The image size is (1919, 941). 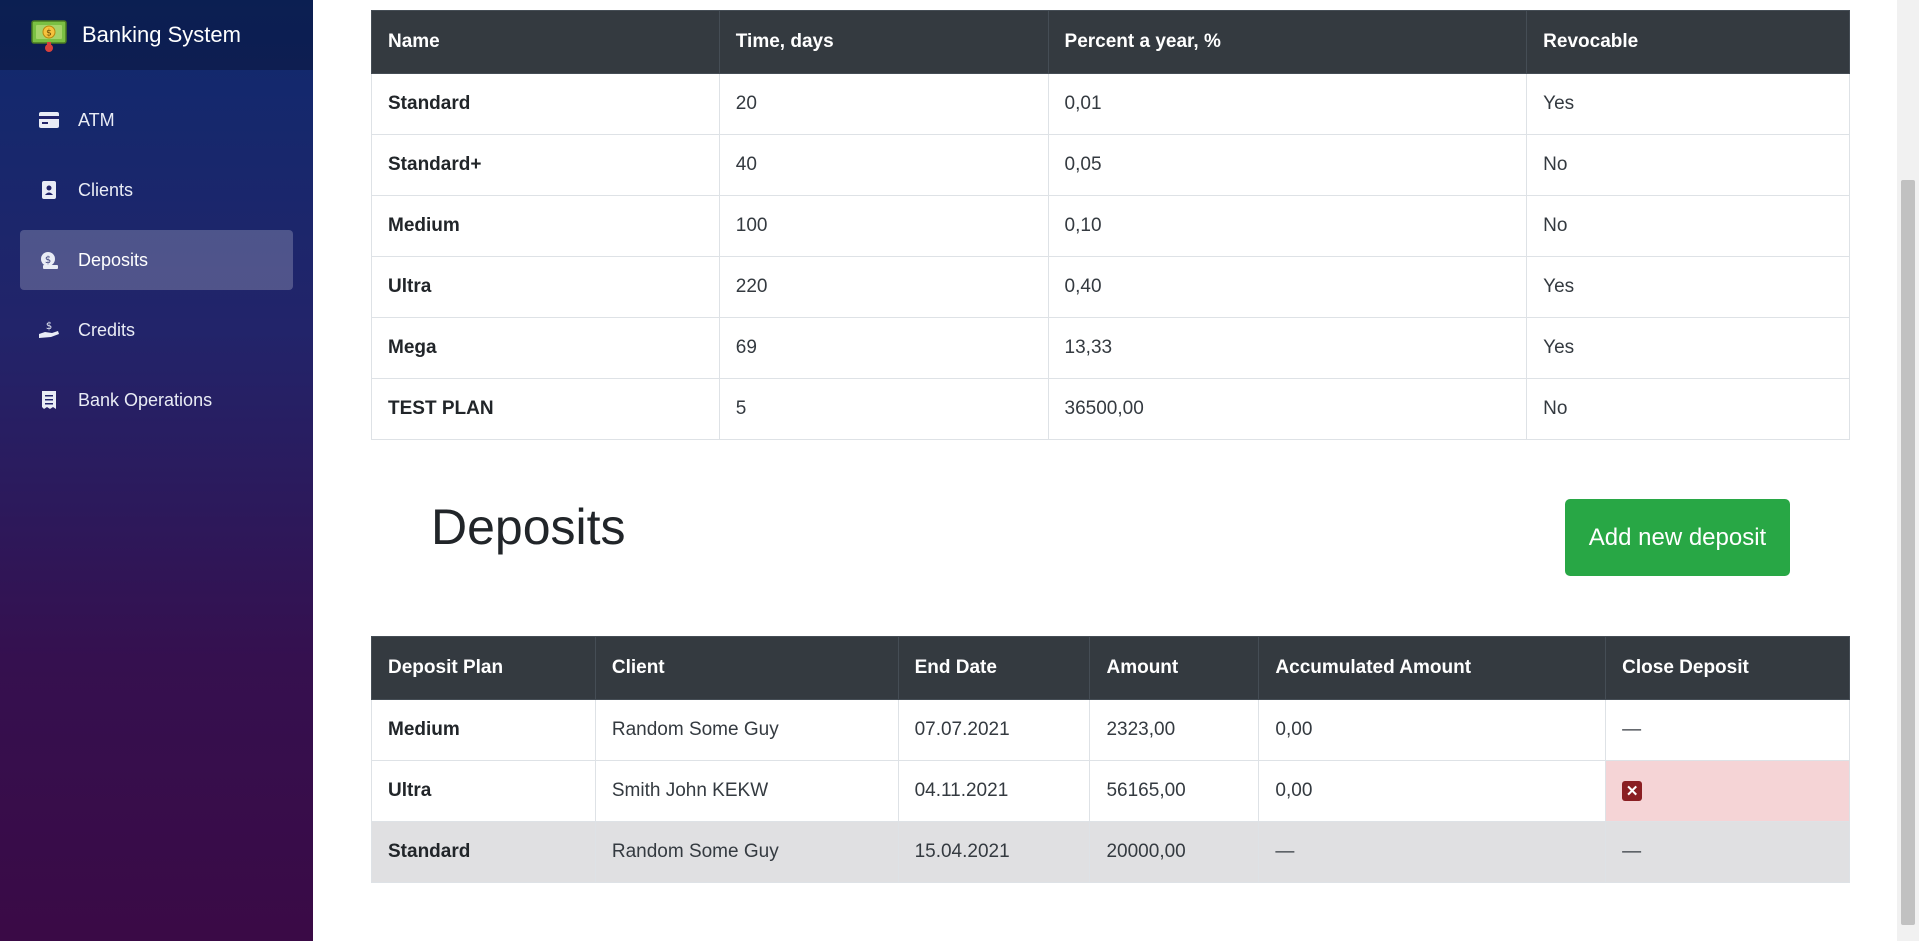 I want to click on column-header: Name, so click(x=545, y=42).